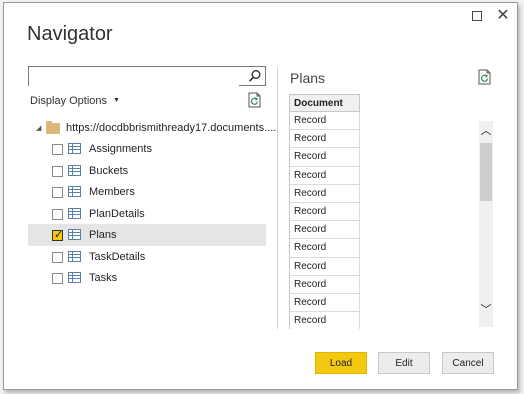  I want to click on tree-item-label: Tasks, so click(103, 278).